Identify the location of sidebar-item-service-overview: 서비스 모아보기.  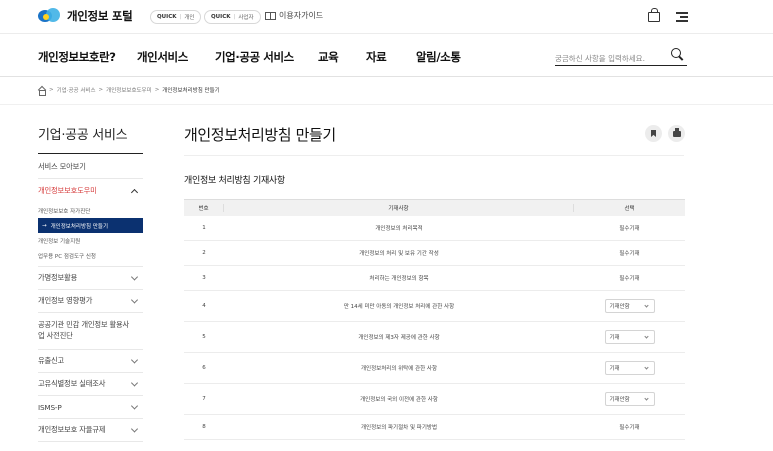
(90, 167).